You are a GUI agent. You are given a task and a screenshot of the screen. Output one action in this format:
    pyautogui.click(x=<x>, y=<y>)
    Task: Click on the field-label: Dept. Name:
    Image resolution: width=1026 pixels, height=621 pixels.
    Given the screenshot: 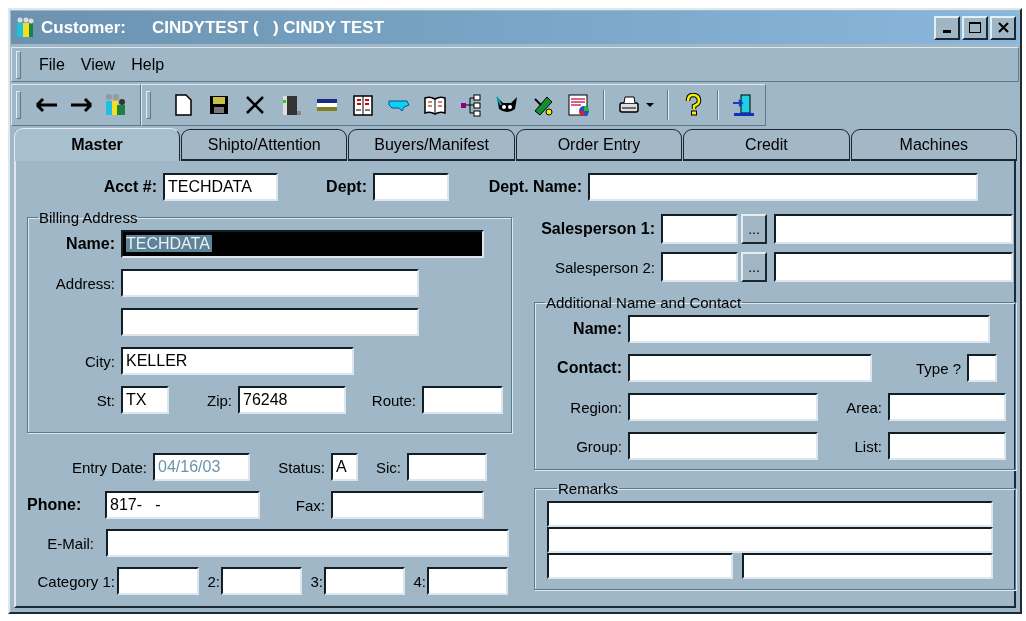 What is the action you would take?
    pyautogui.click(x=534, y=187)
    